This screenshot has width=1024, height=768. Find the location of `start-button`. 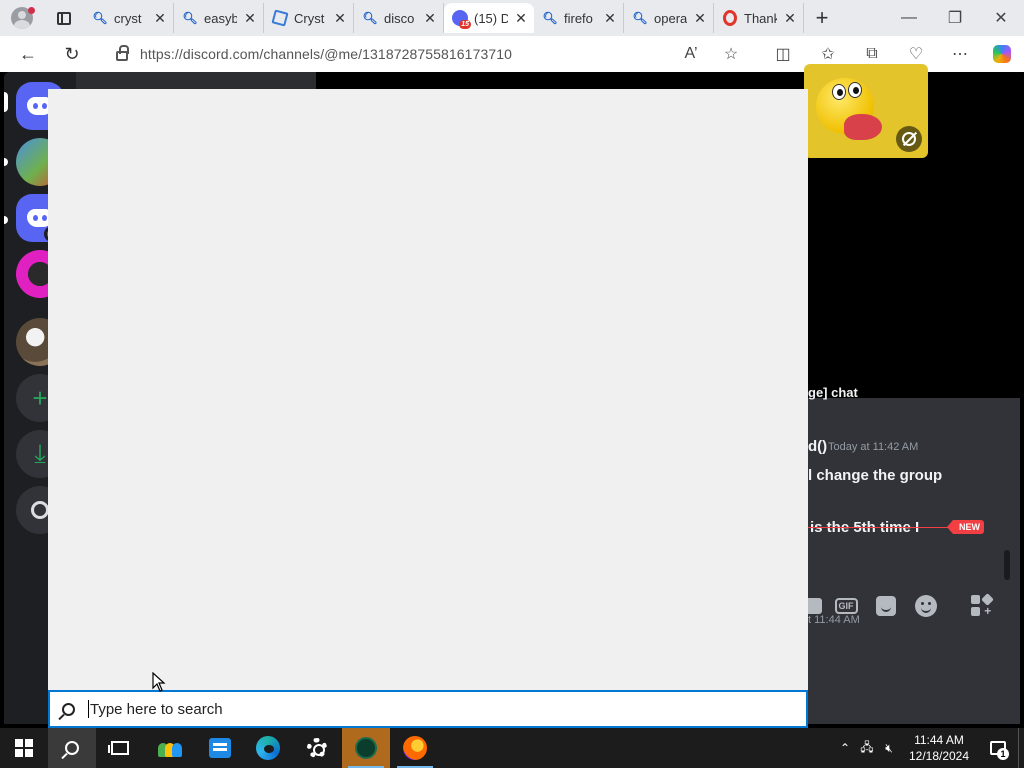

start-button is located at coordinates (24, 748).